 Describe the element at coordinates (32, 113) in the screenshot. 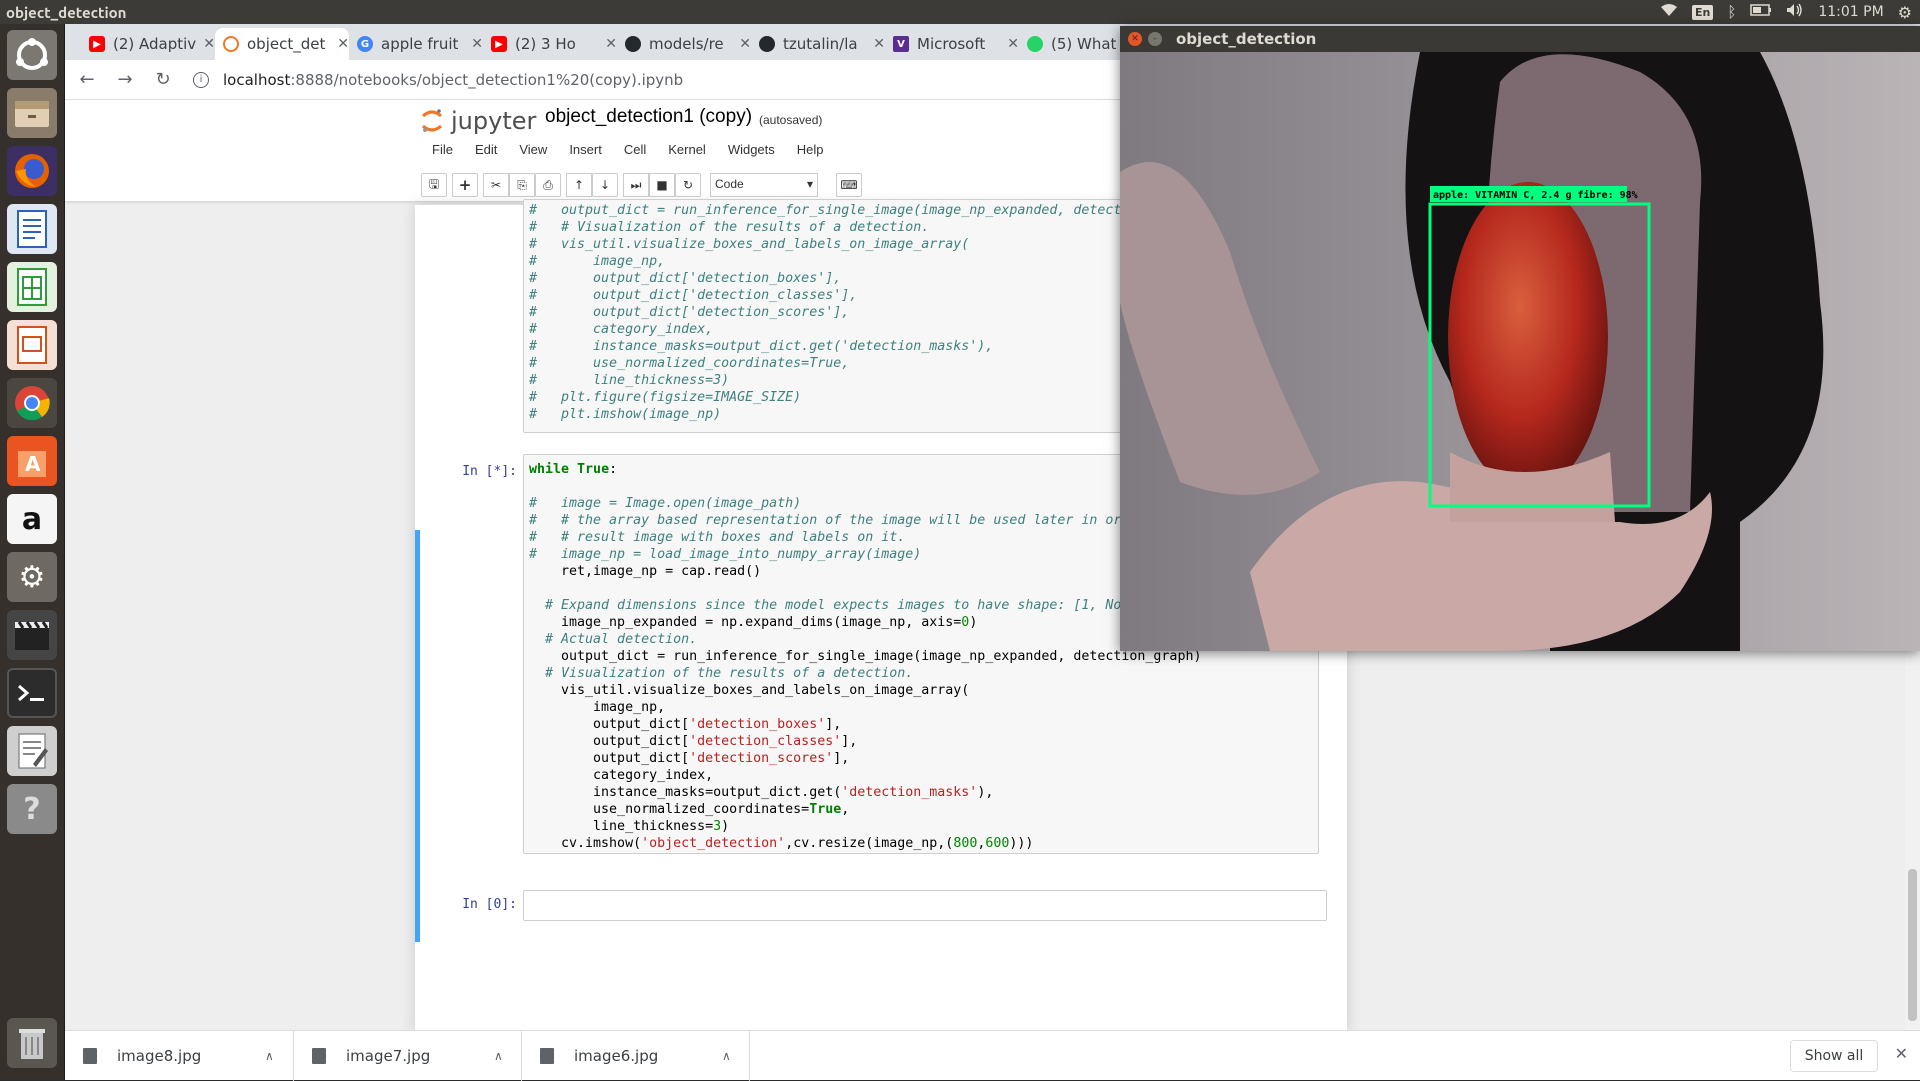

I see `files-icon` at that location.